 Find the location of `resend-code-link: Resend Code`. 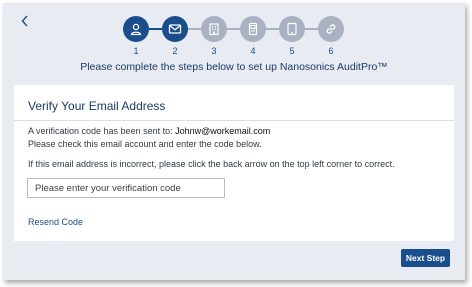

resend-code-link: Resend Code is located at coordinates (55, 222).